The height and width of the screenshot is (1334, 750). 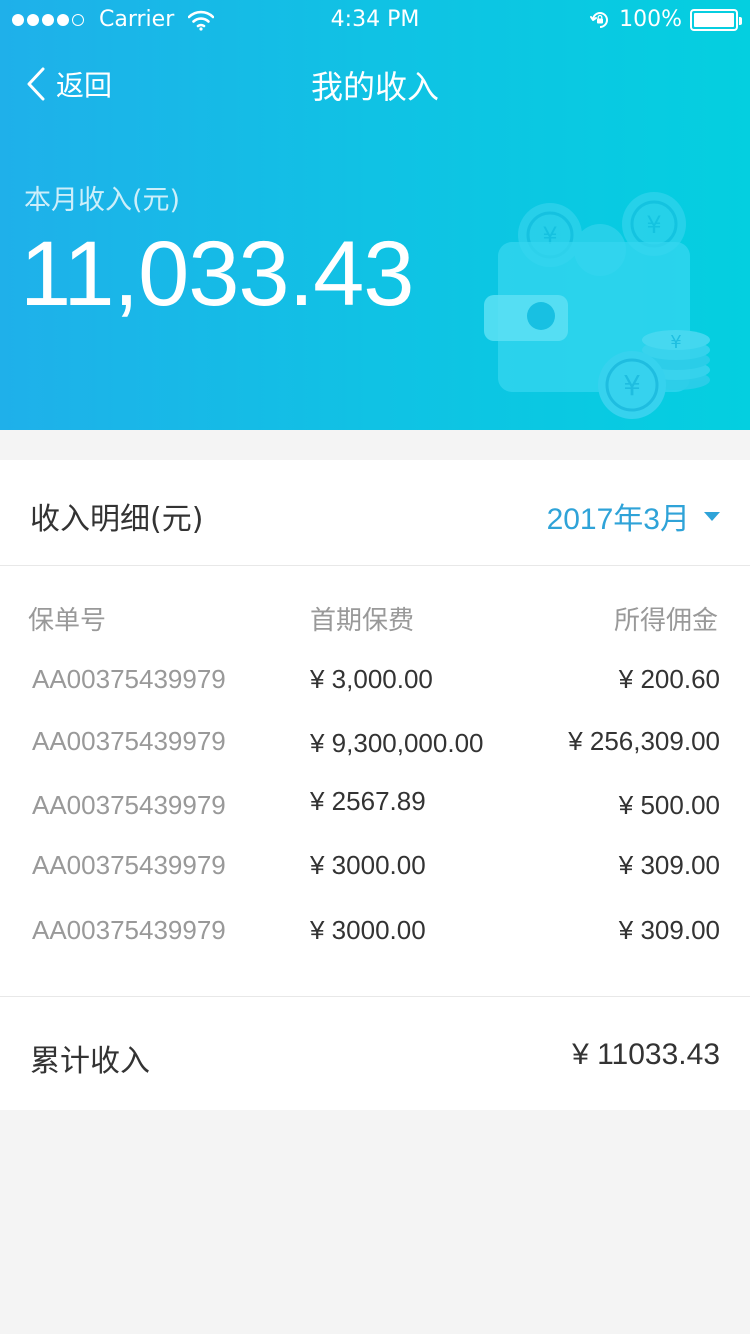 What do you see at coordinates (374, 87) in the screenshot?
I see `page-title: 我的收入` at bounding box center [374, 87].